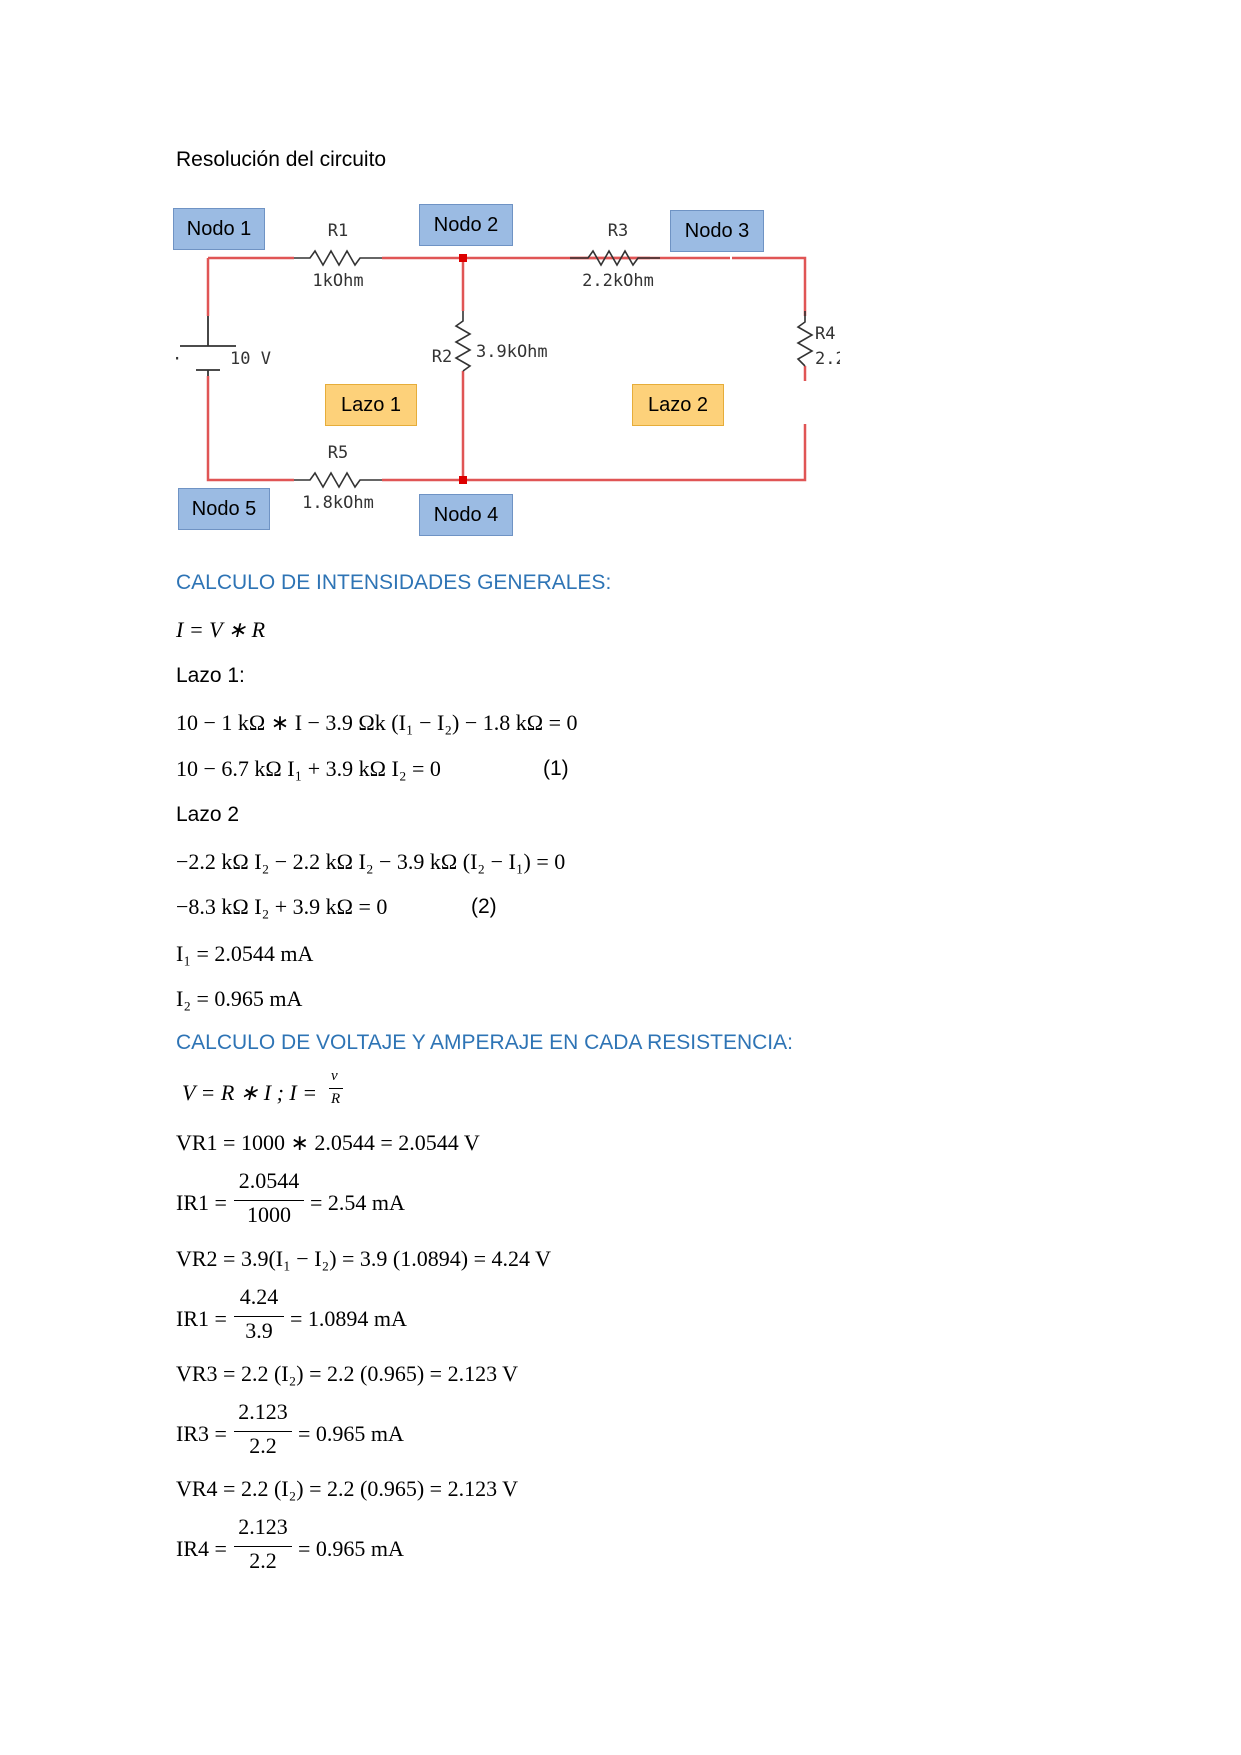 This screenshot has height=1755, width=1241. I want to click on r3-name: R3, so click(618, 231).